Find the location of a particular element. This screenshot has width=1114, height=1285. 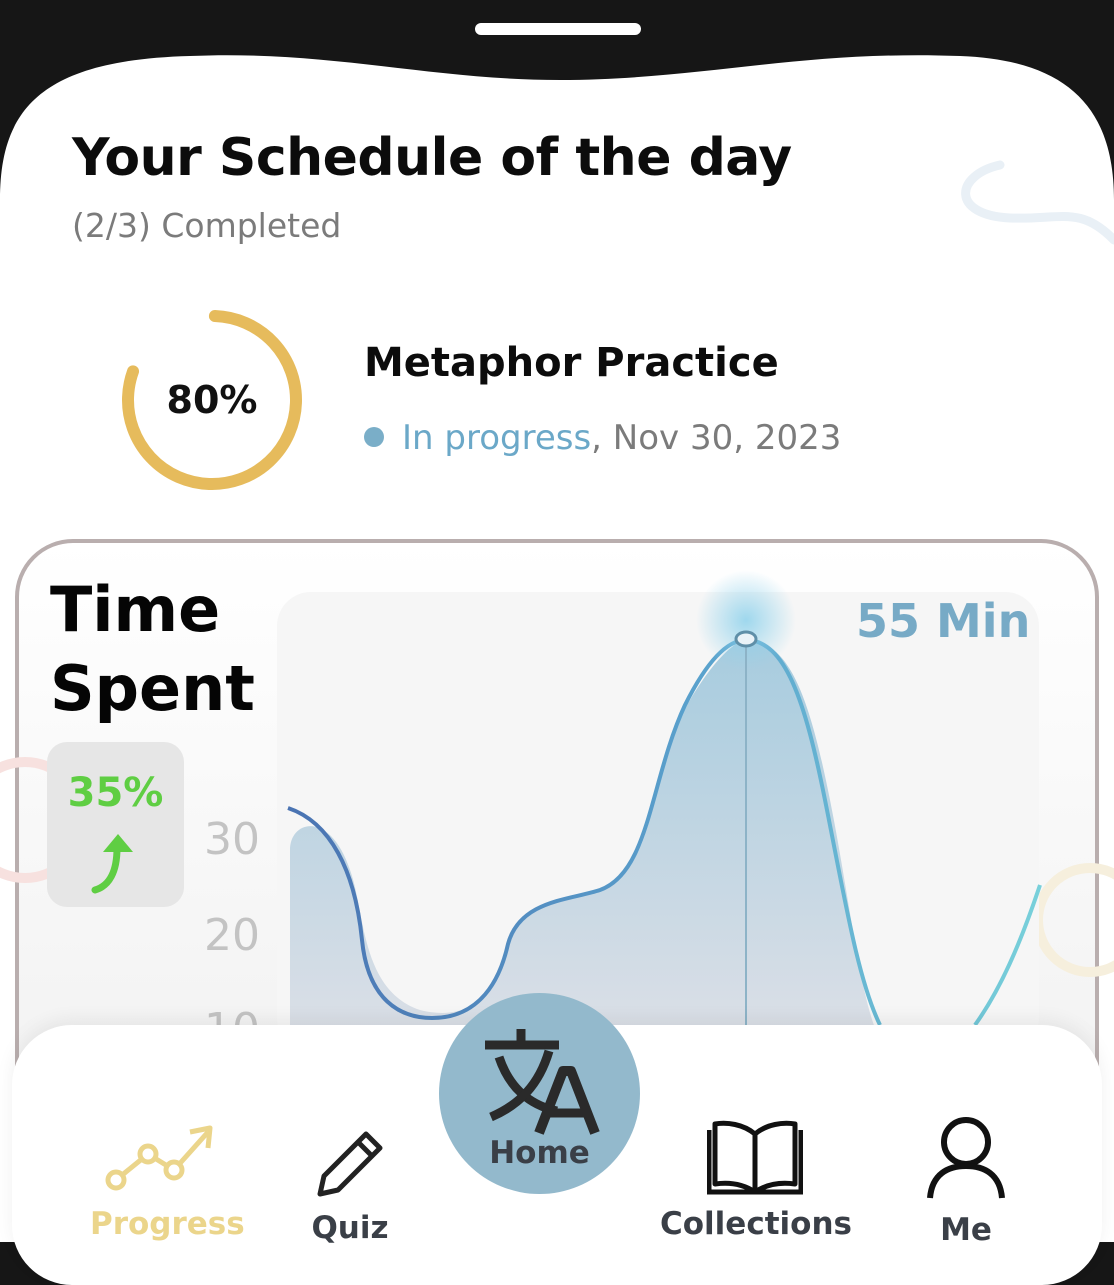

nav-progress: Progress is located at coordinates (167, 1182).